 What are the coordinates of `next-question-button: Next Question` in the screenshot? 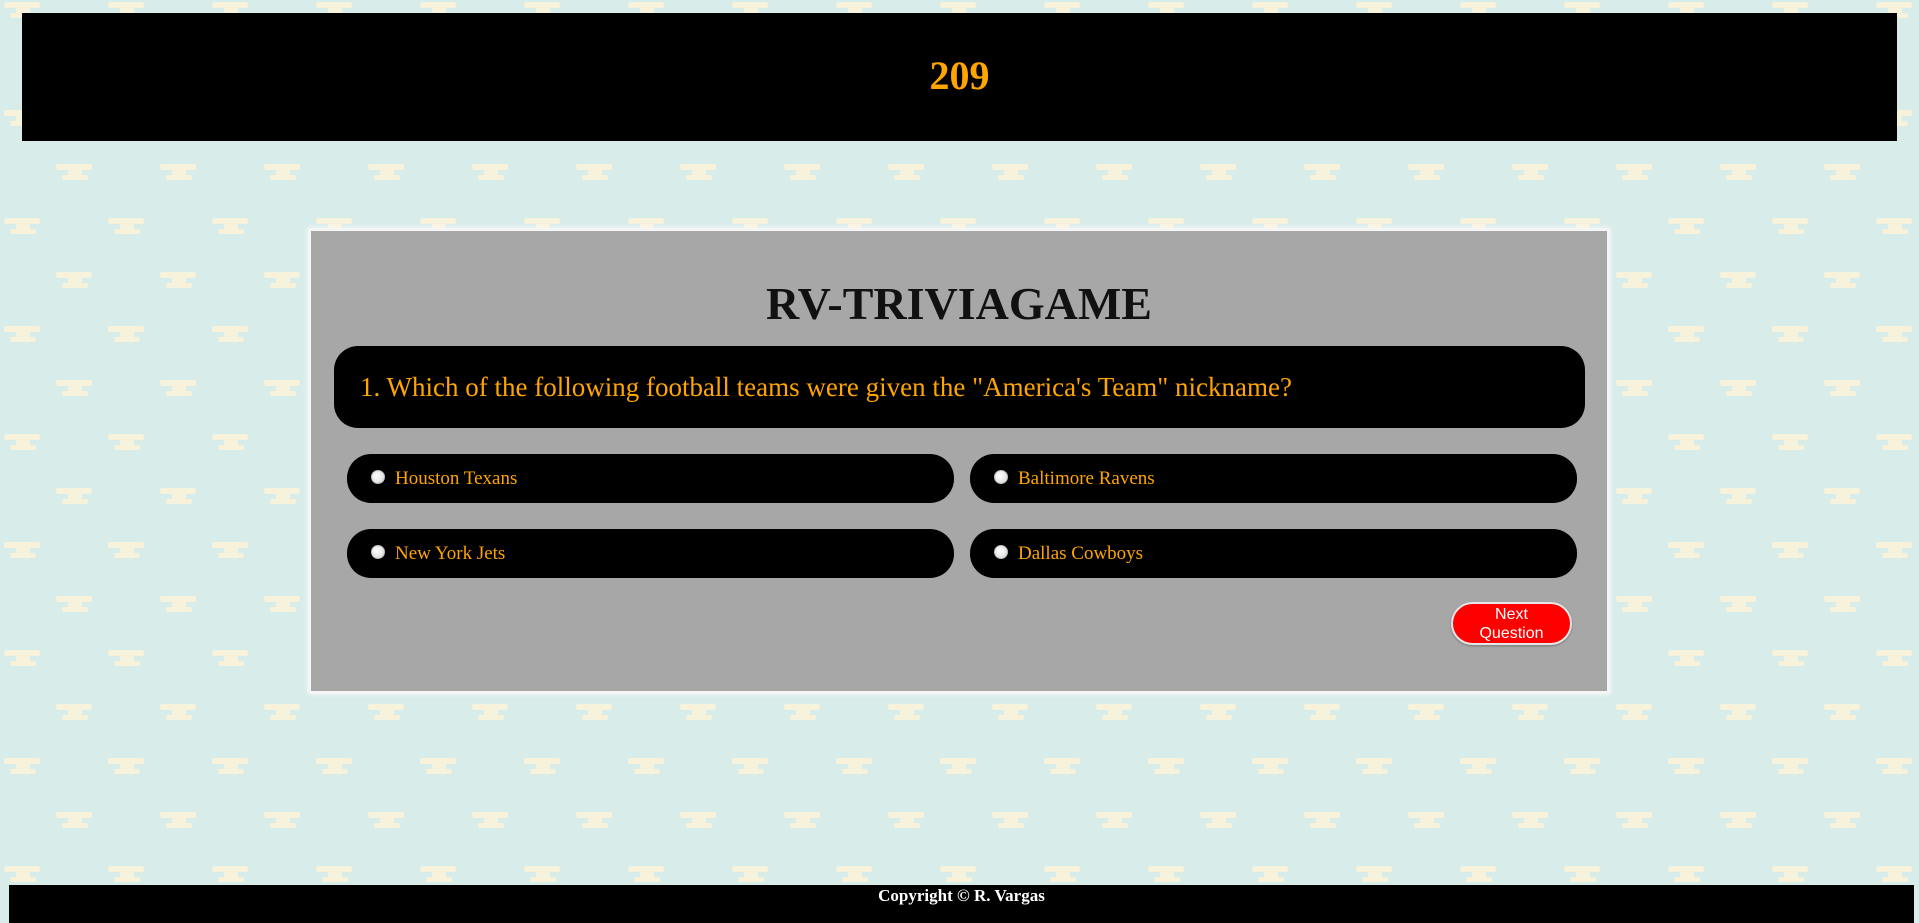 It's located at (1511, 623).